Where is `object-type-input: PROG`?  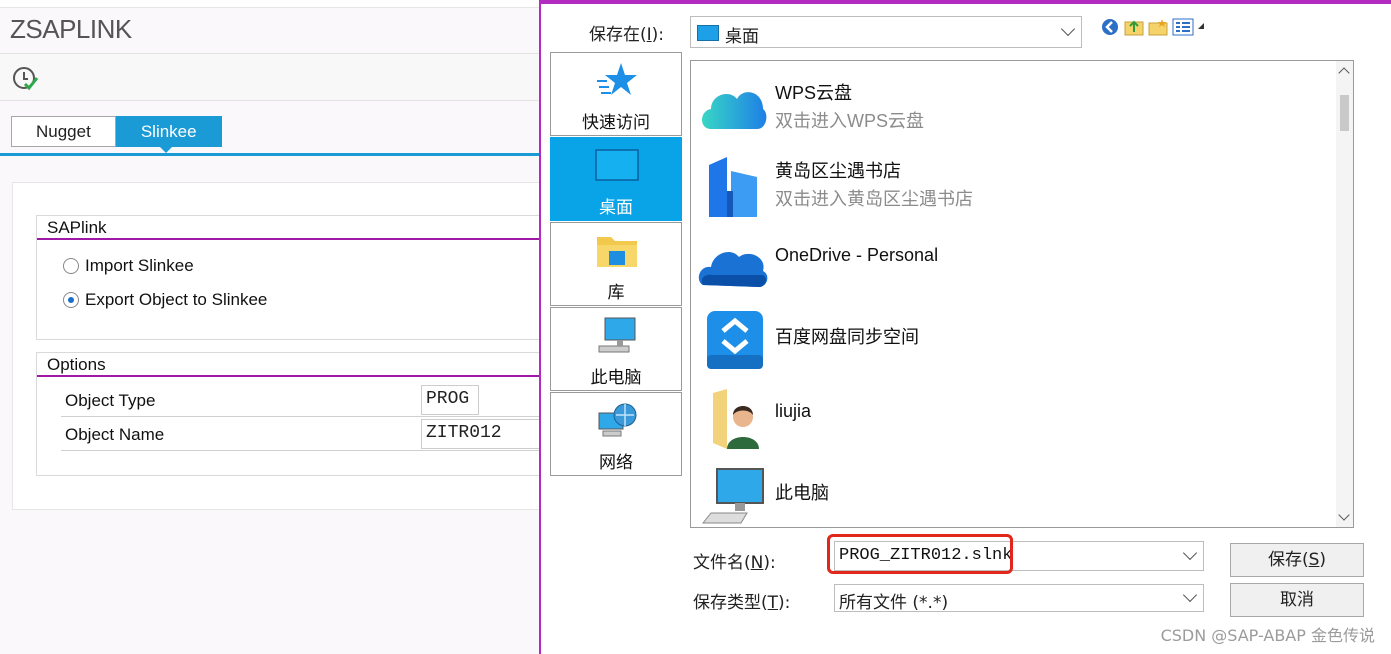 object-type-input: PROG is located at coordinates (450, 400).